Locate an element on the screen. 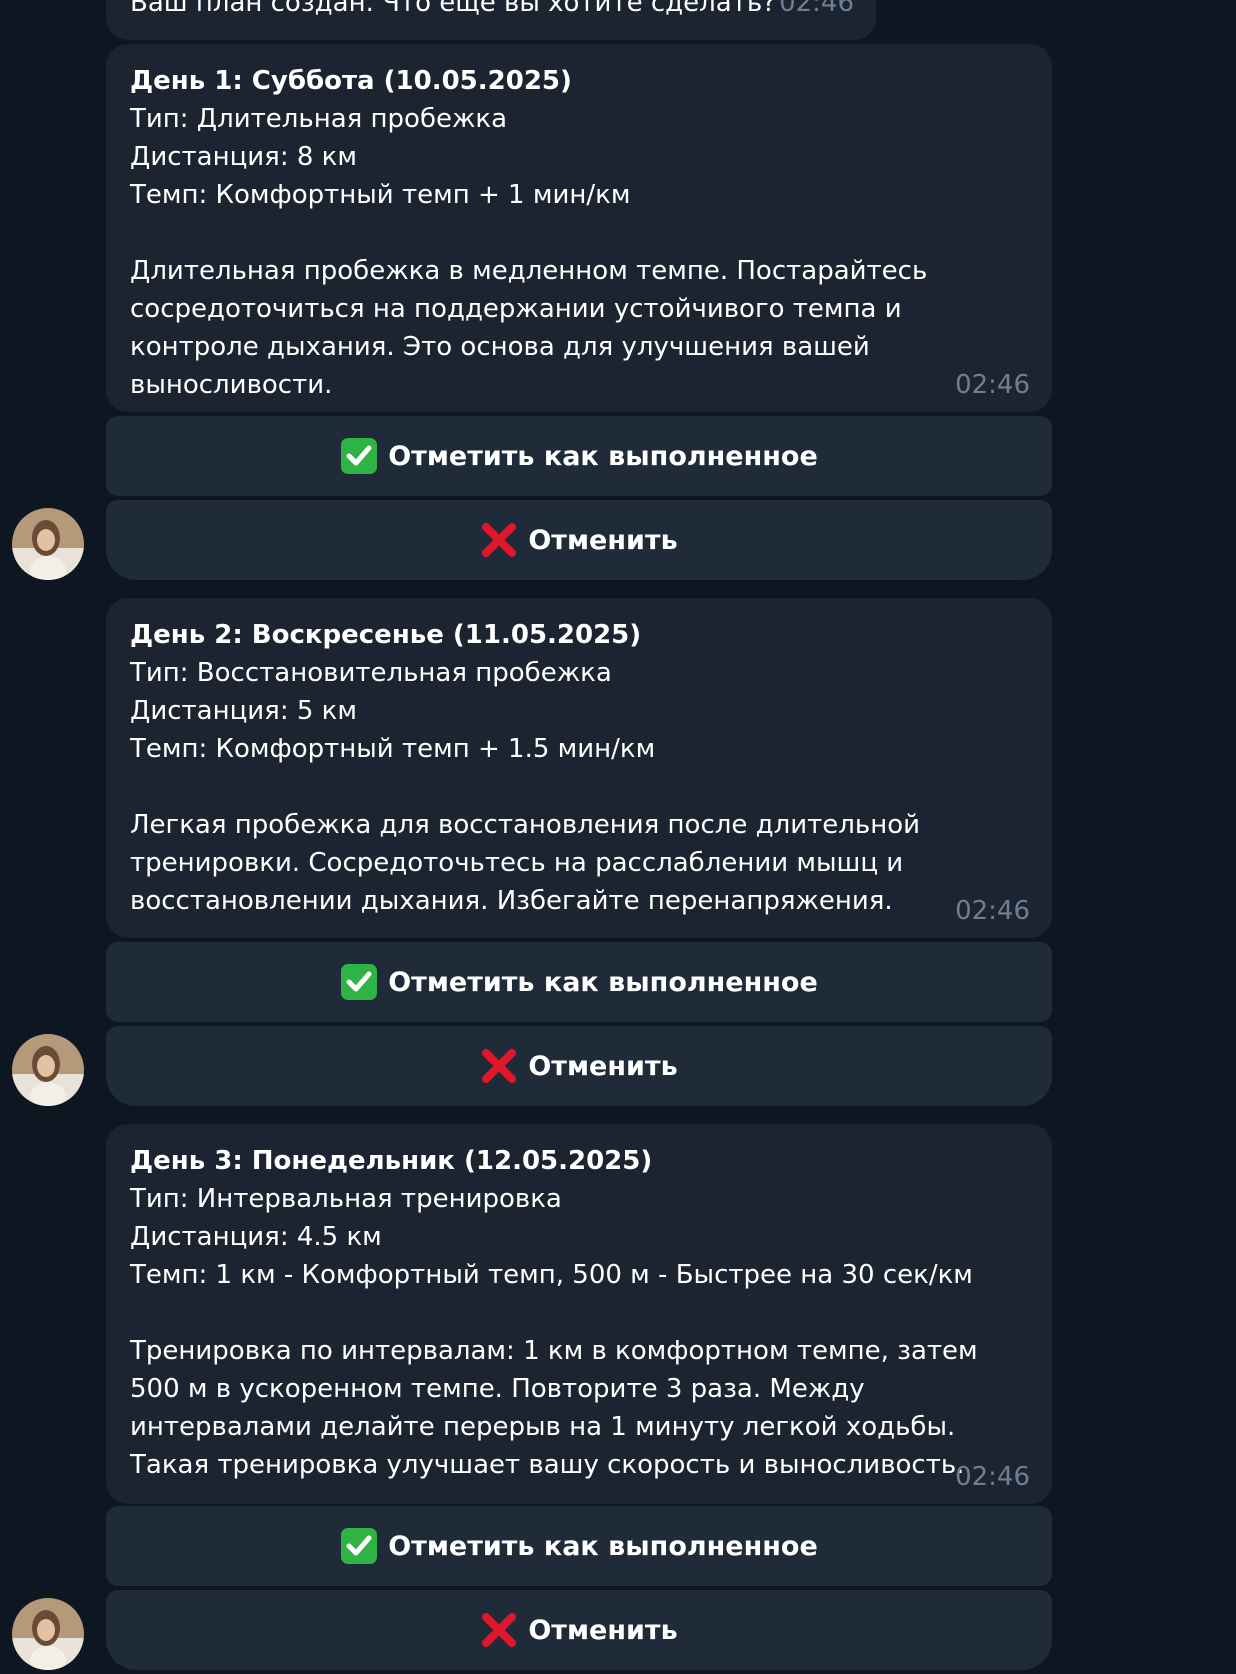 The width and height of the screenshot is (1236, 1674). workout-distance: Дистанция: 4.5 км is located at coordinates (256, 1237).